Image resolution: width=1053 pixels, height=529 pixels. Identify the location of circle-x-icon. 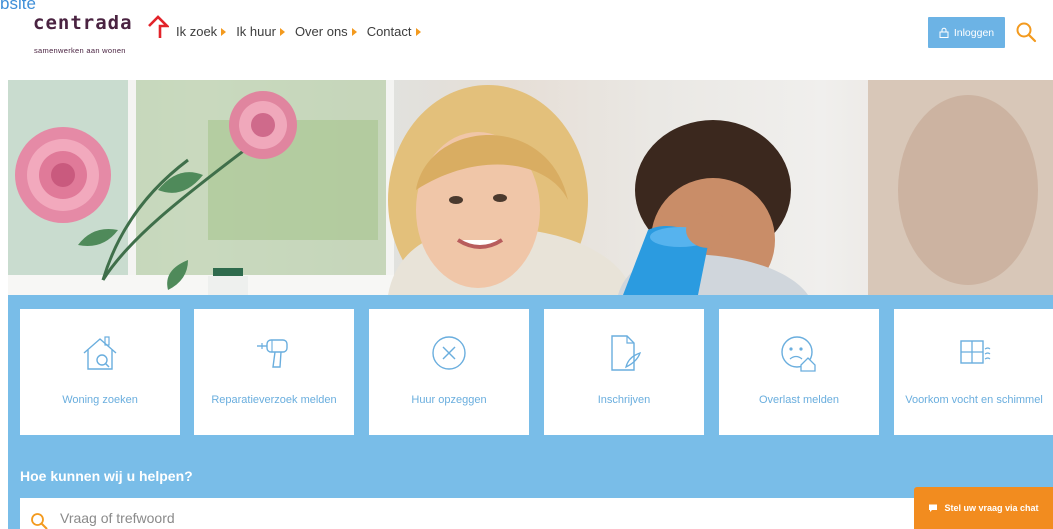
(449, 353).